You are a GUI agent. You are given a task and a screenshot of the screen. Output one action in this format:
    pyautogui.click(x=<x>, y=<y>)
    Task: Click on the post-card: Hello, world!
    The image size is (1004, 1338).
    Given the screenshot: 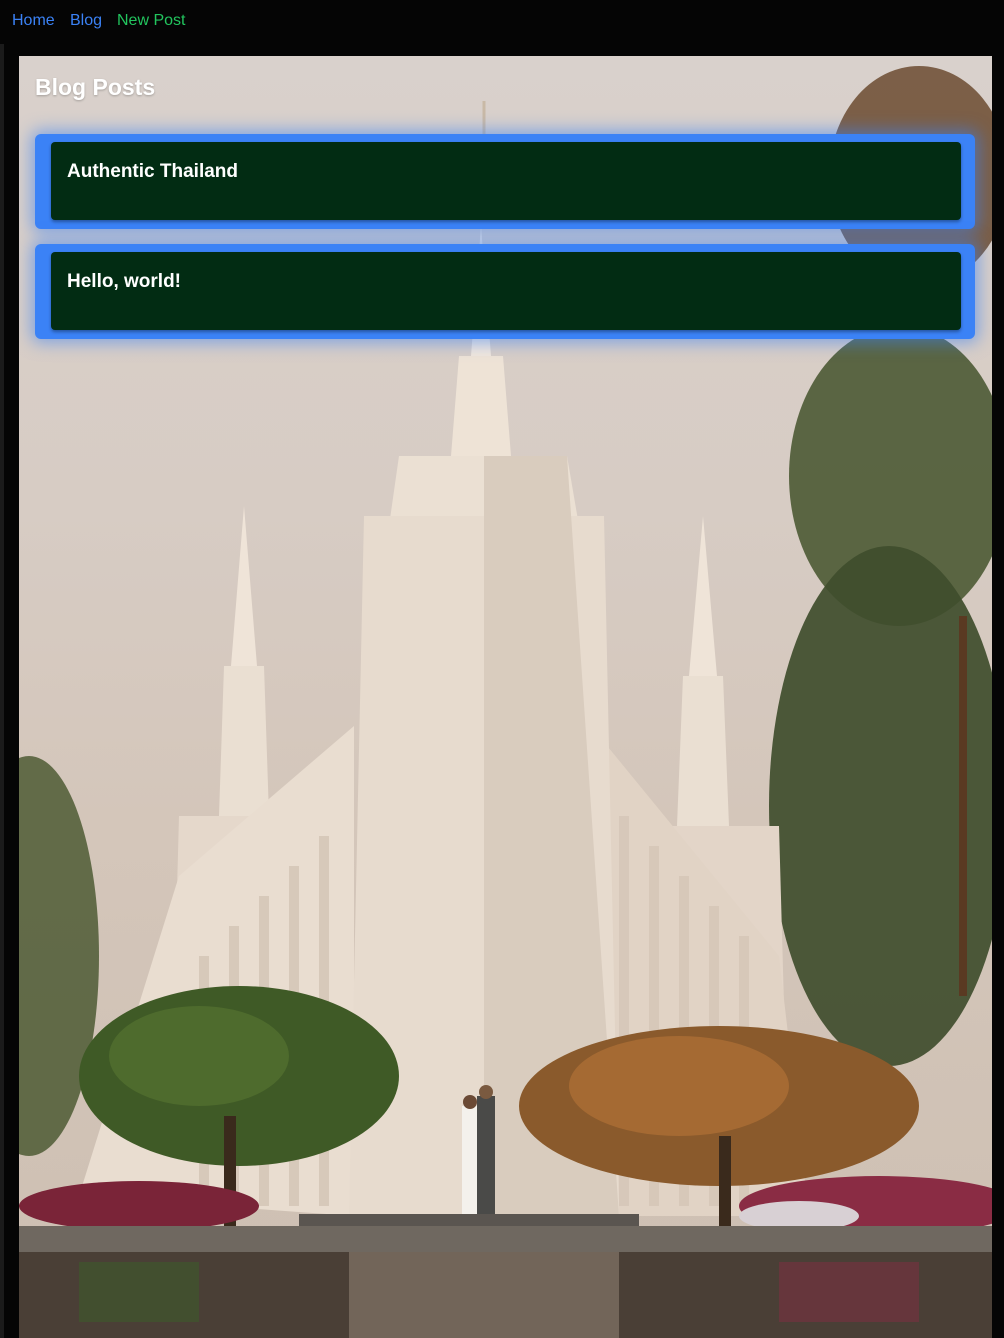 What is the action you would take?
    pyautogui.click(x=506, y=291)
    